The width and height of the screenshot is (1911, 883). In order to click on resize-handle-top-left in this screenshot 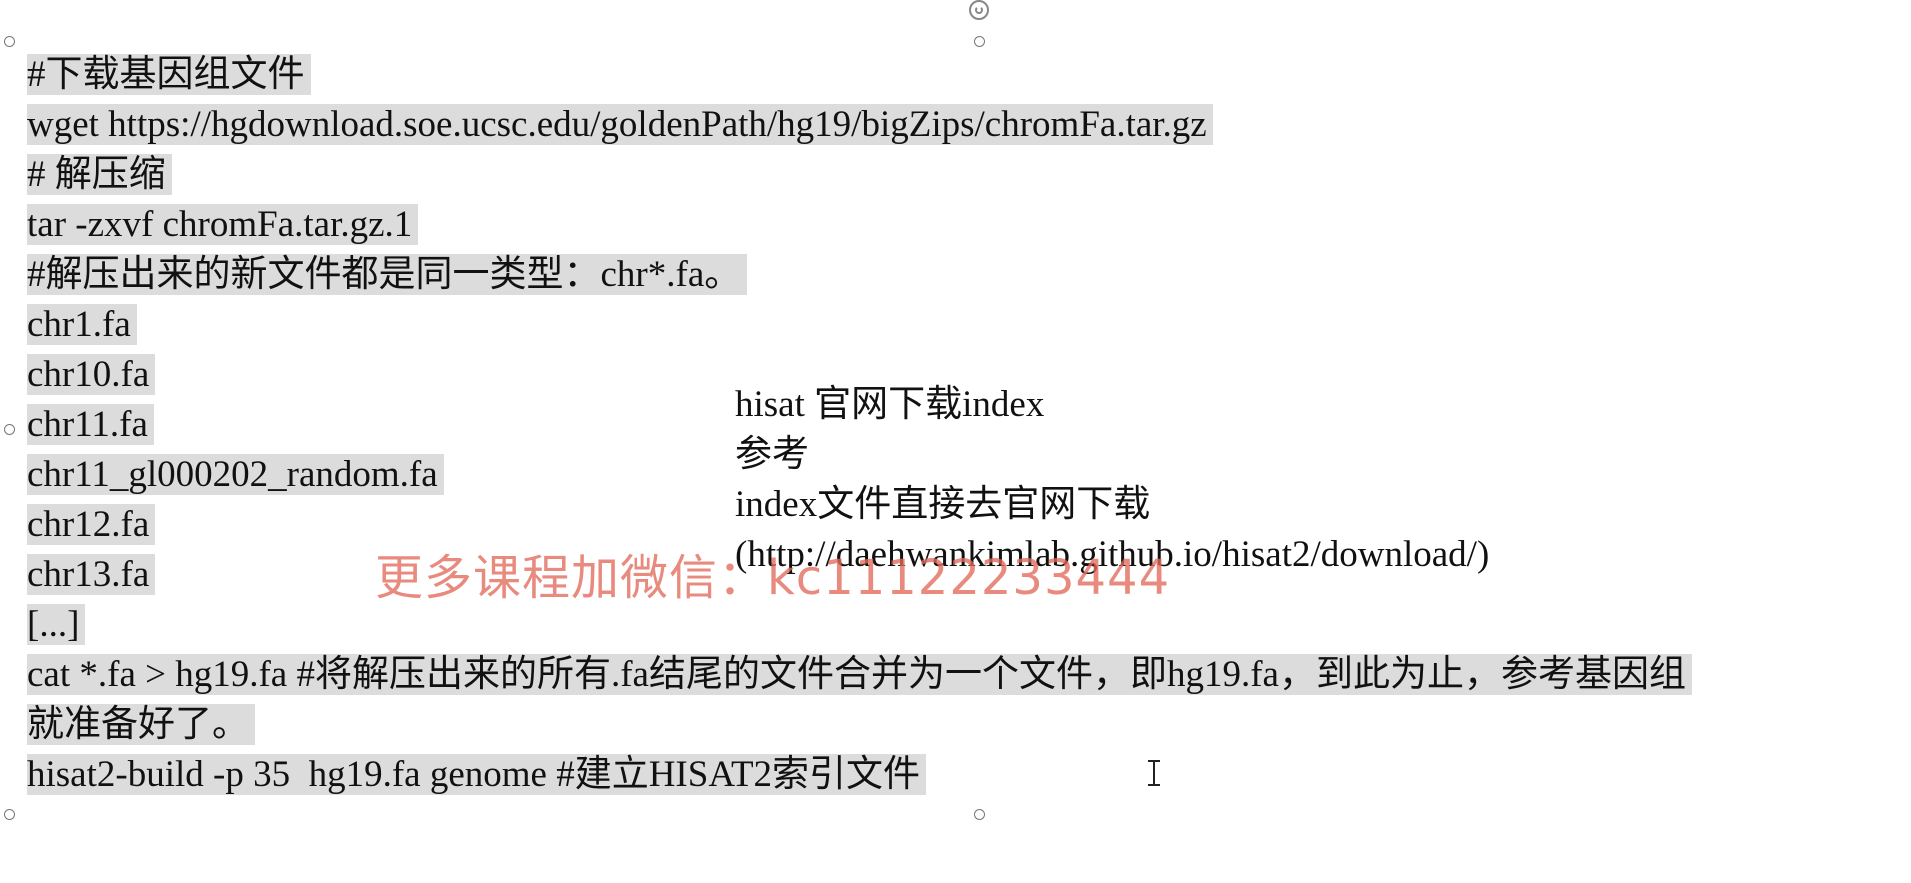, I will do `click(9, 41)`.